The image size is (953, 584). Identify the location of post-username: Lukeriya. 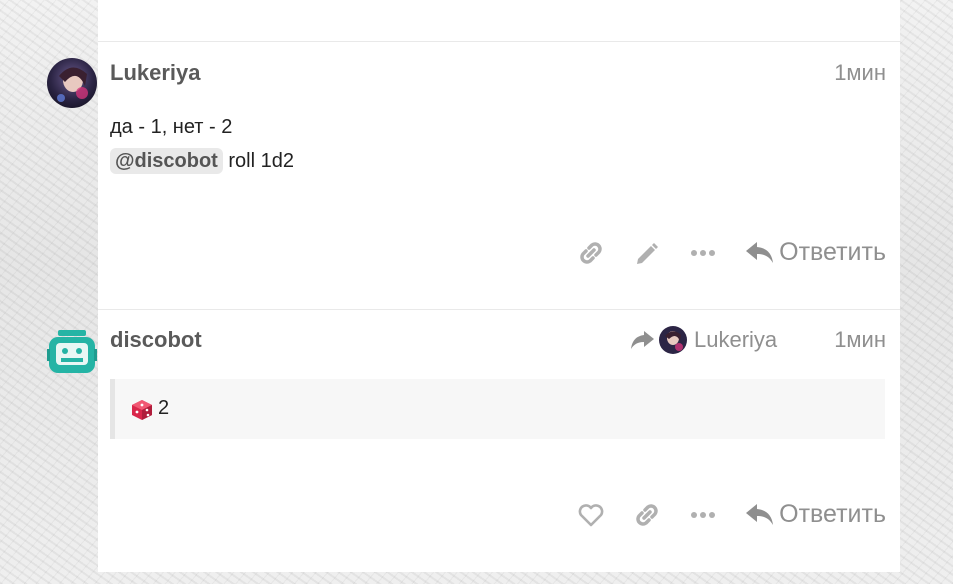
(155, 73).